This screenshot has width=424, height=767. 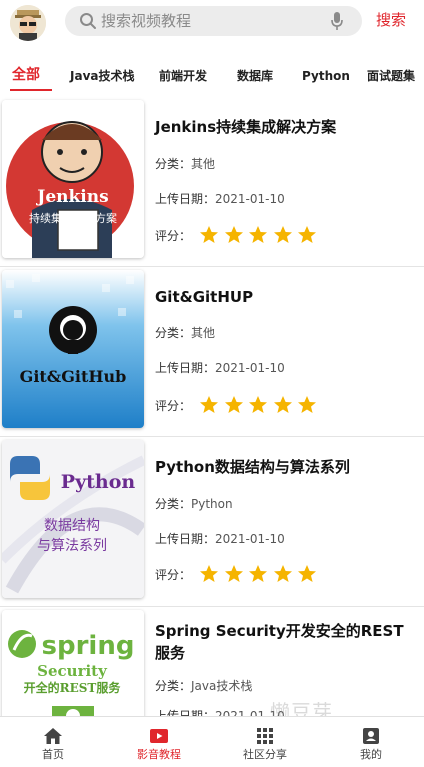 I want to click on thumbnail-subtitle-2: 与算法系列, so click(x=72, y=546).